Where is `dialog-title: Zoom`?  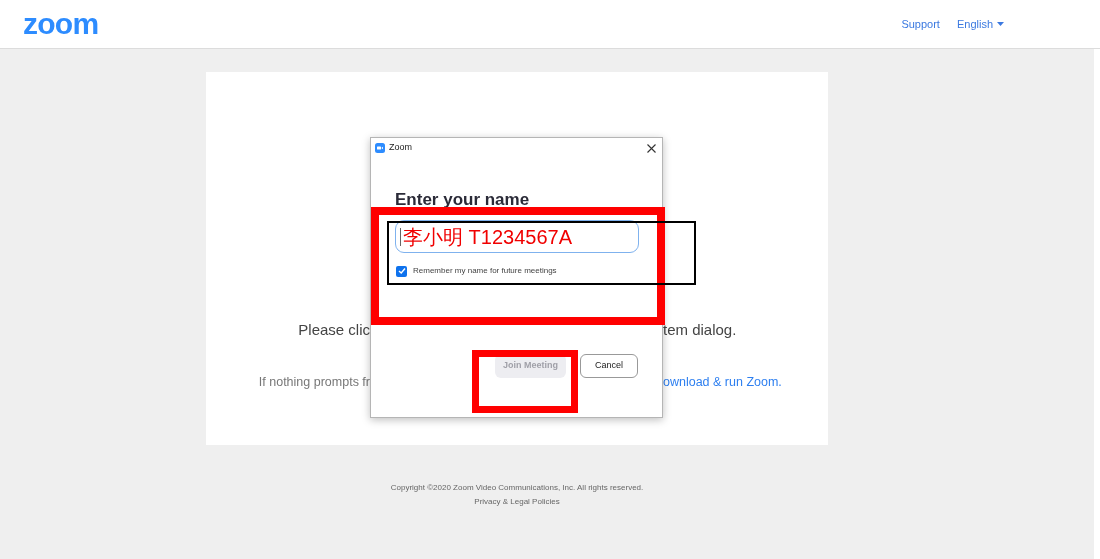
dialog-title: Zoom is located at coordinates (400, 148).